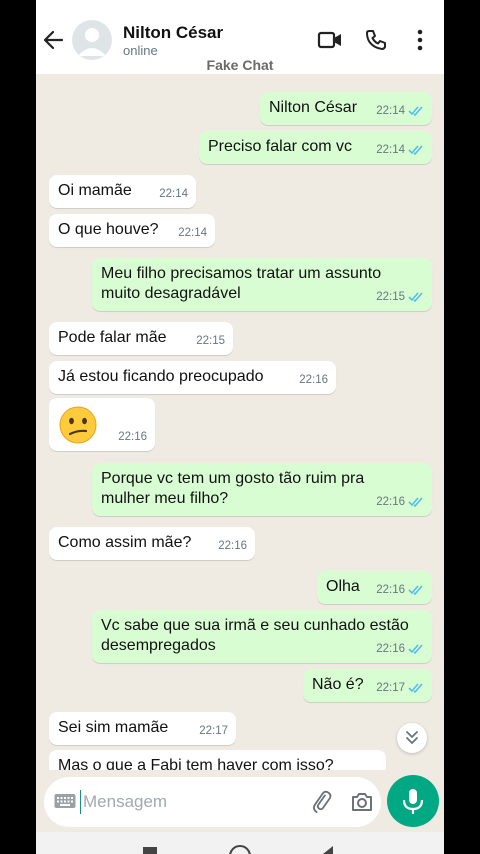  Describe the element at coordinates (158, 645) in the screenshot. I see `message-text: desempregados` at that location.